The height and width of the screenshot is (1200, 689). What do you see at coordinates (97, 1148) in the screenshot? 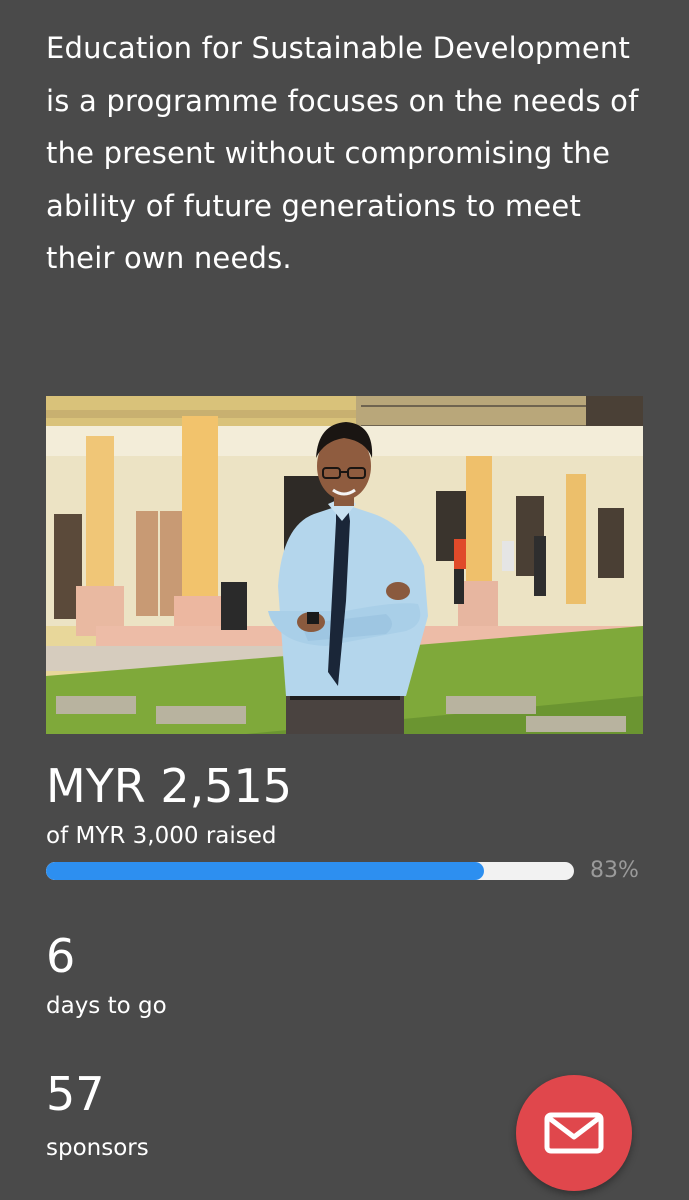
I see `sponsors-count-label: sponsors` at bounding box center [97, 1148].